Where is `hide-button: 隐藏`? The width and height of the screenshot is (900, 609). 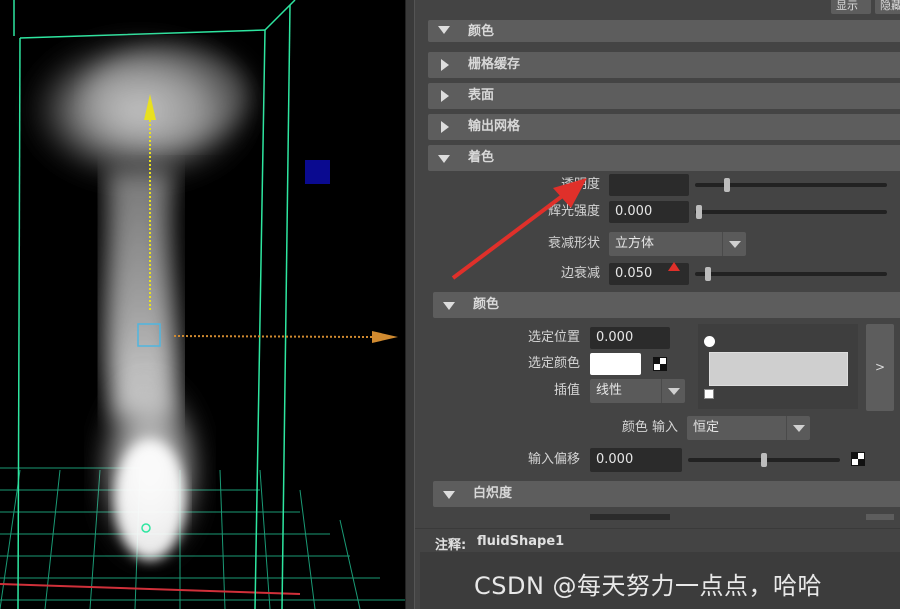 hide-button: 隐藏 is located at coordinates (887, 7).